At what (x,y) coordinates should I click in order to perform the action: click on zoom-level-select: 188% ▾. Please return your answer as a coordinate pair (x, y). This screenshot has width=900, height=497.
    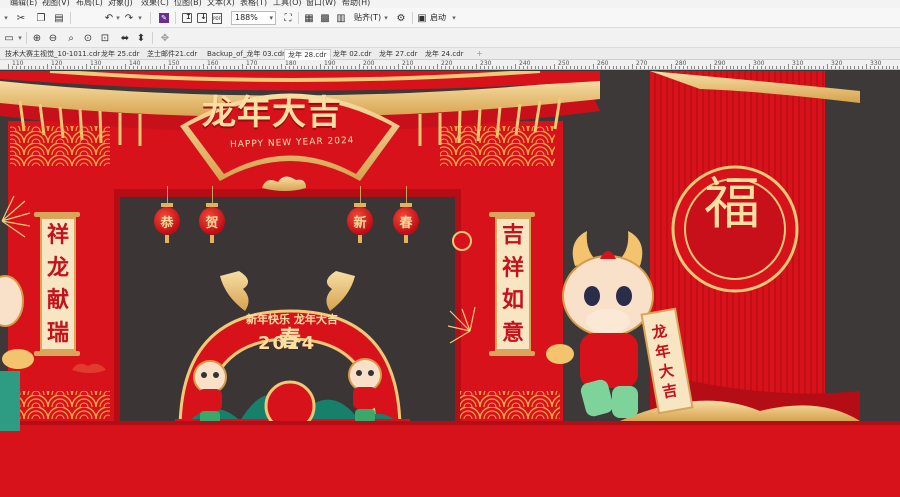
    Looking at the image, I should click on (253, 18).